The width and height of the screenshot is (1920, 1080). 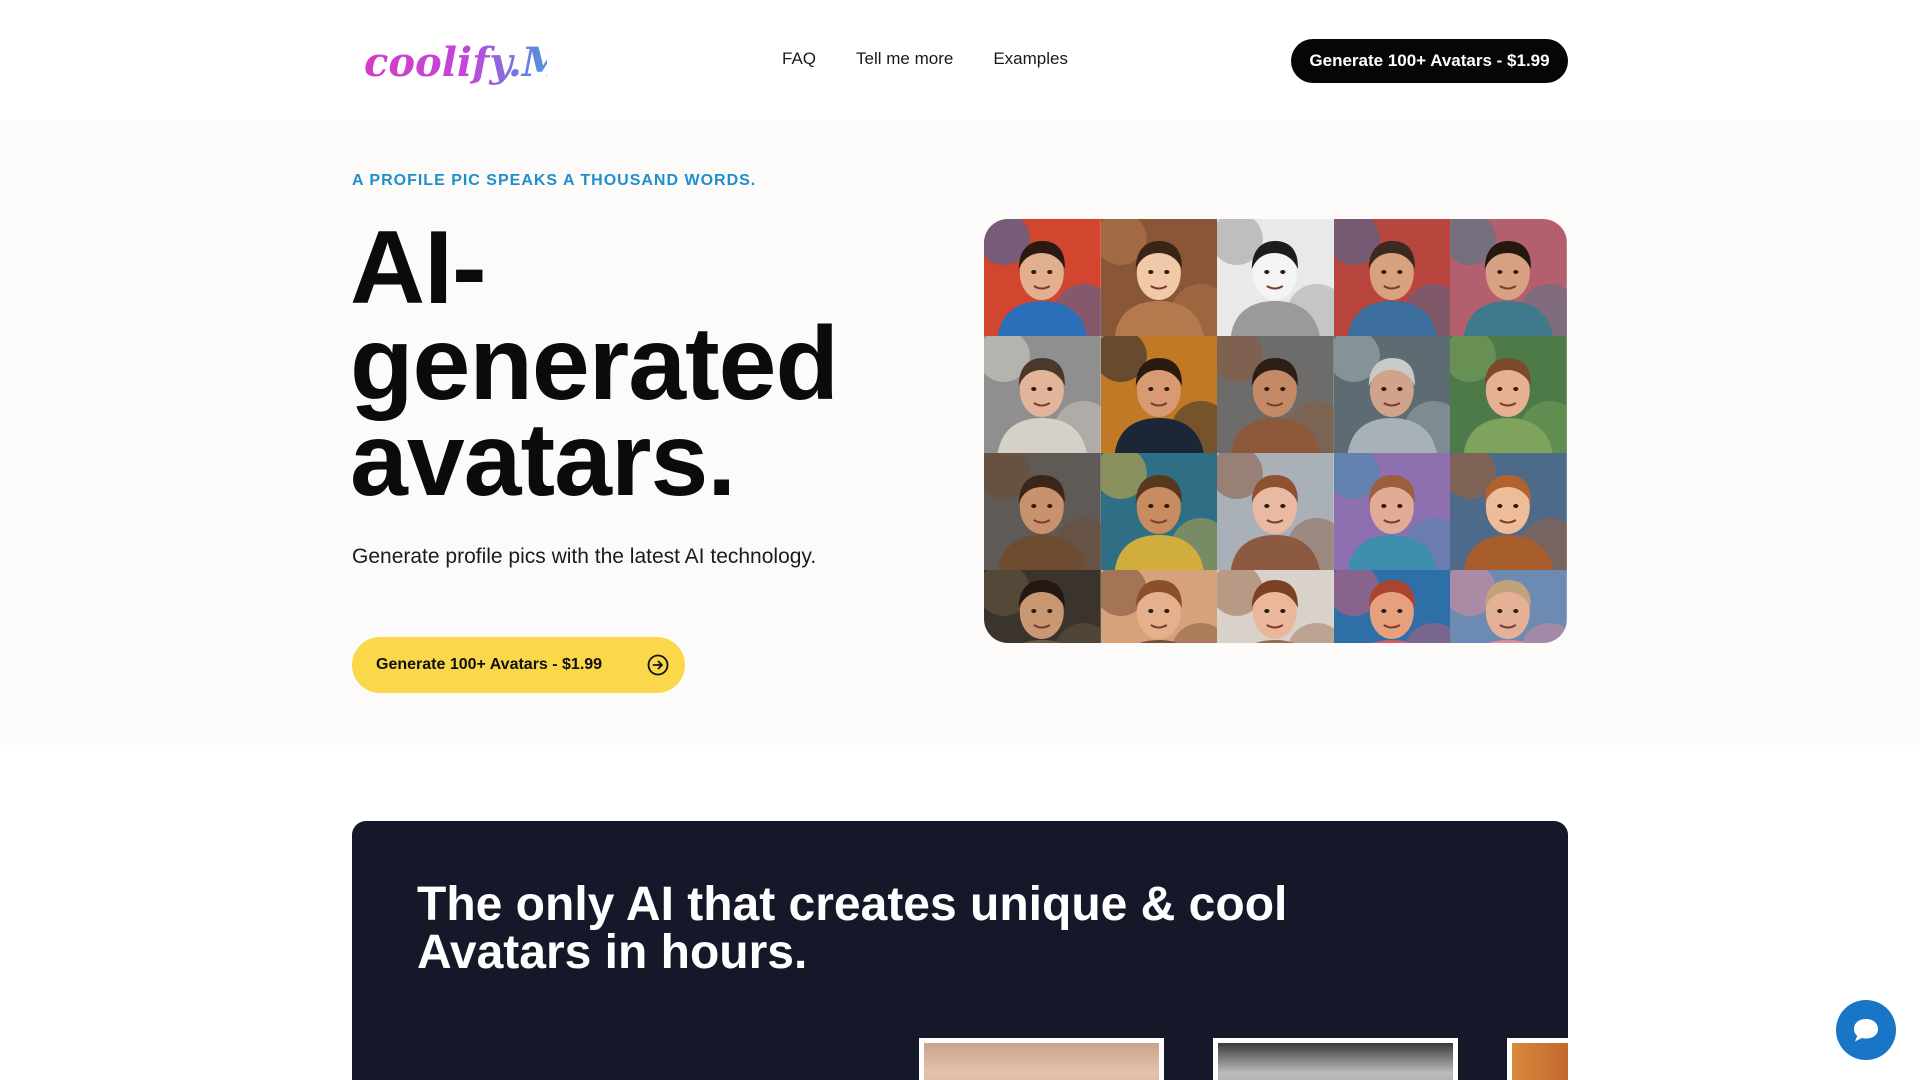 I want to click on chat-button, so click(x=1866, y=1030).